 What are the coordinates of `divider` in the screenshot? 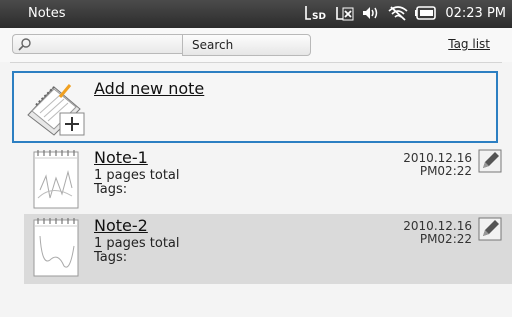 It's located at (256, 62).